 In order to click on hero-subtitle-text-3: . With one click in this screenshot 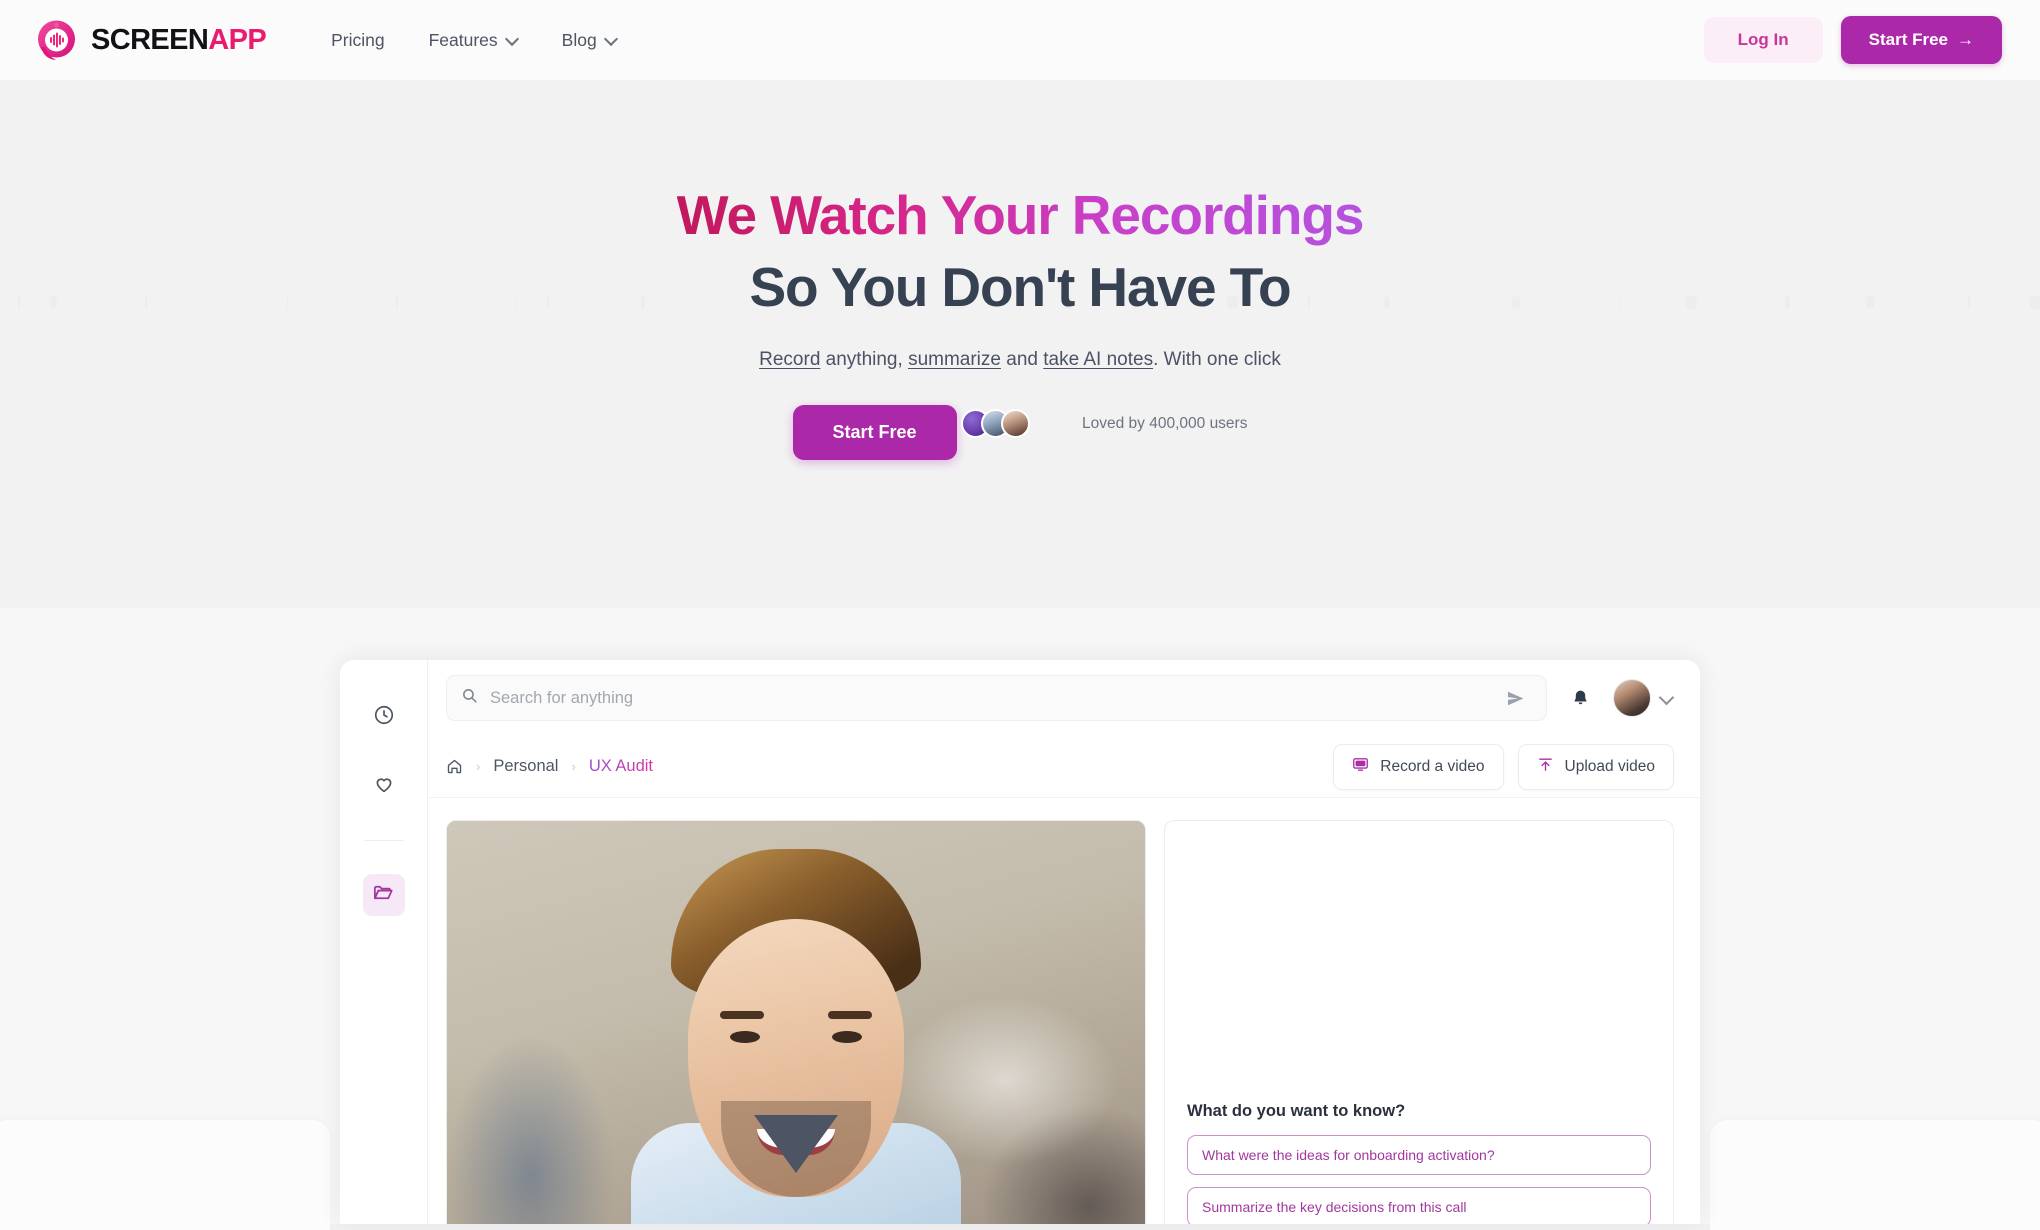, I will do `click(1217, 360)`.